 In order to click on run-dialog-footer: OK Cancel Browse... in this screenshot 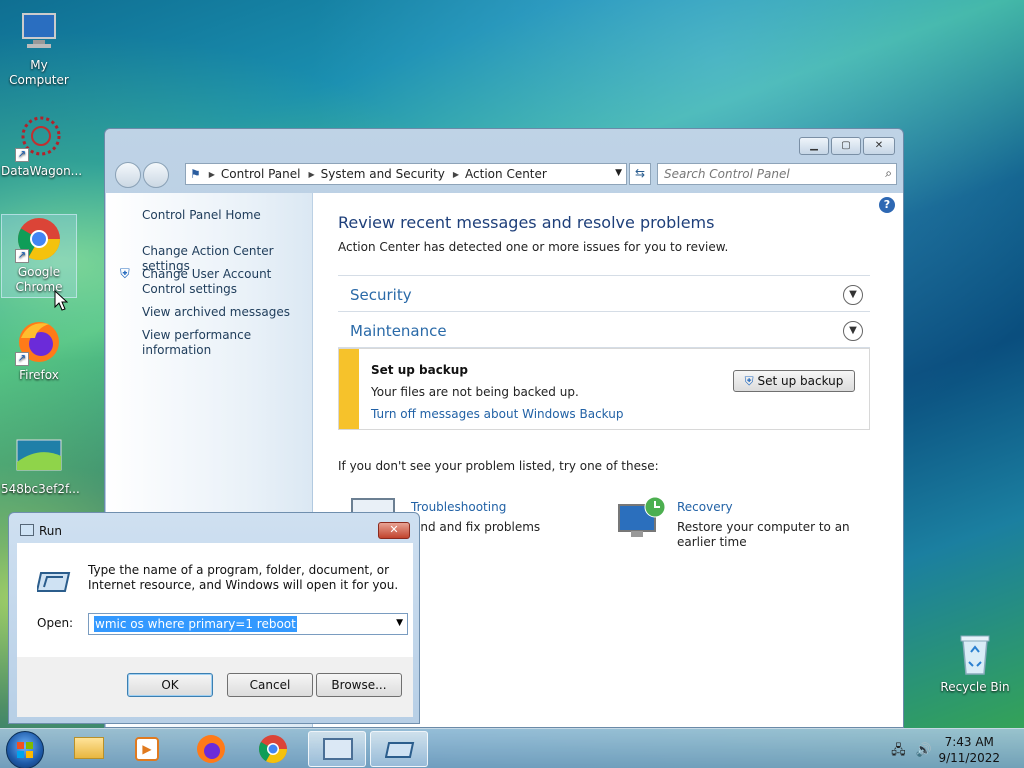, I will do `click(215, 687)`.